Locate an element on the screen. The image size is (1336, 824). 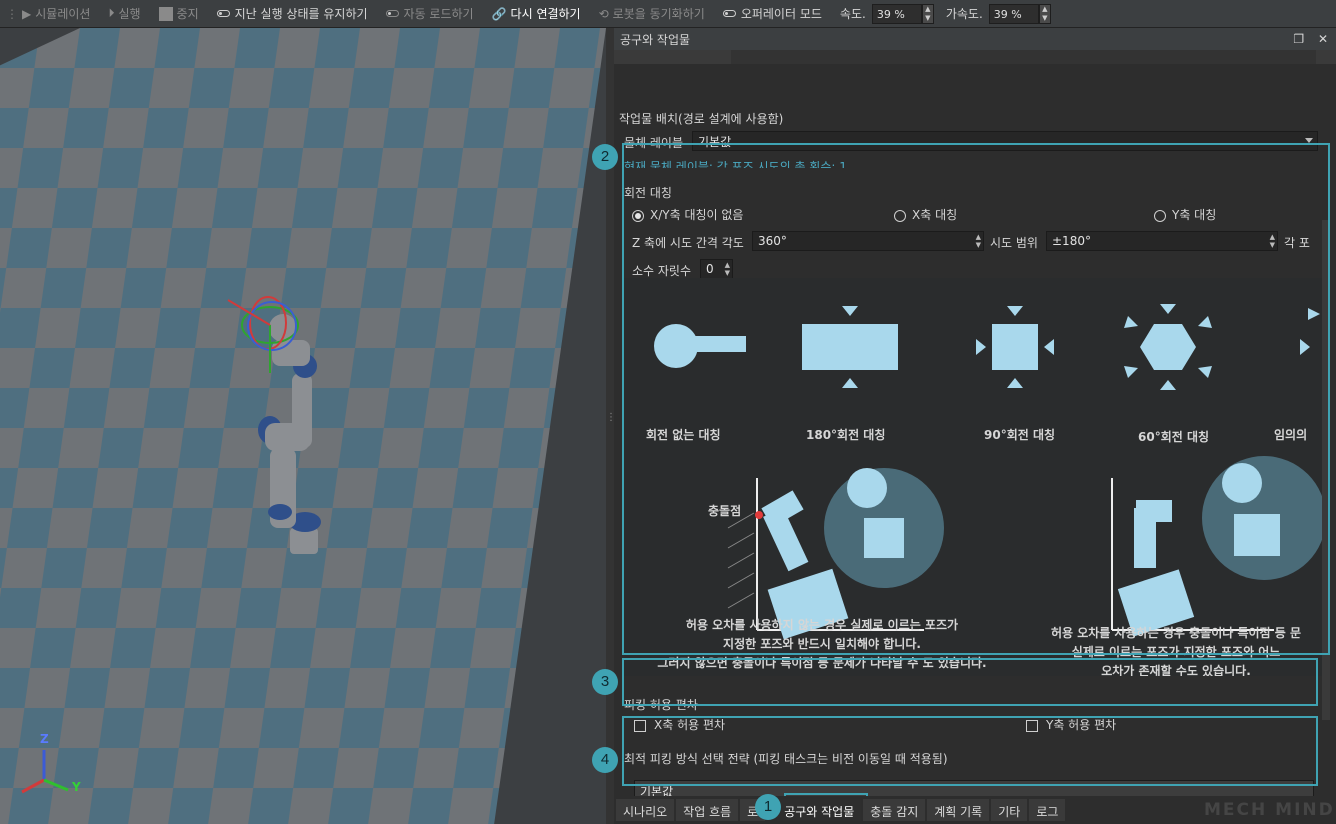
speed-label: 속도. is located at coordinates (852, 14).